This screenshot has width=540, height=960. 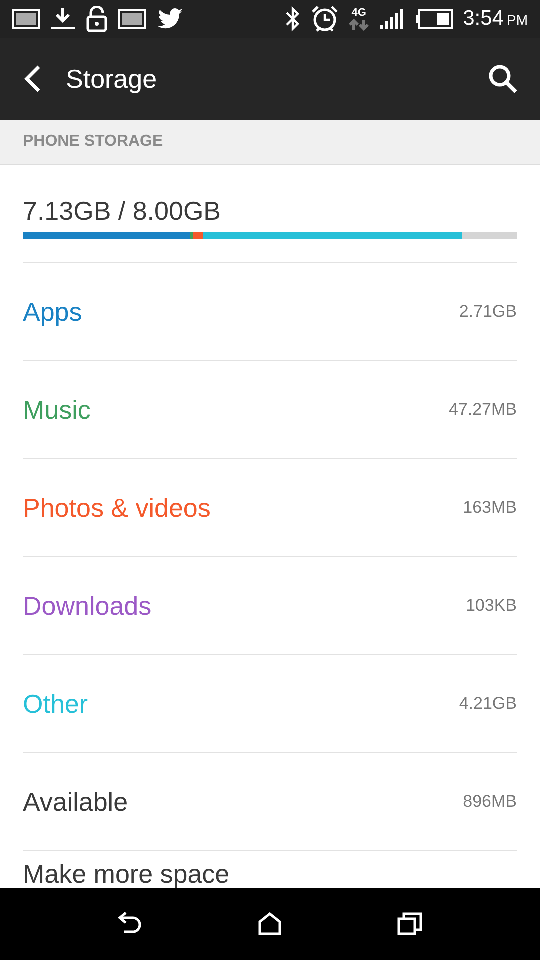 I want to click on bird-icon, so click(x=170, y=19).